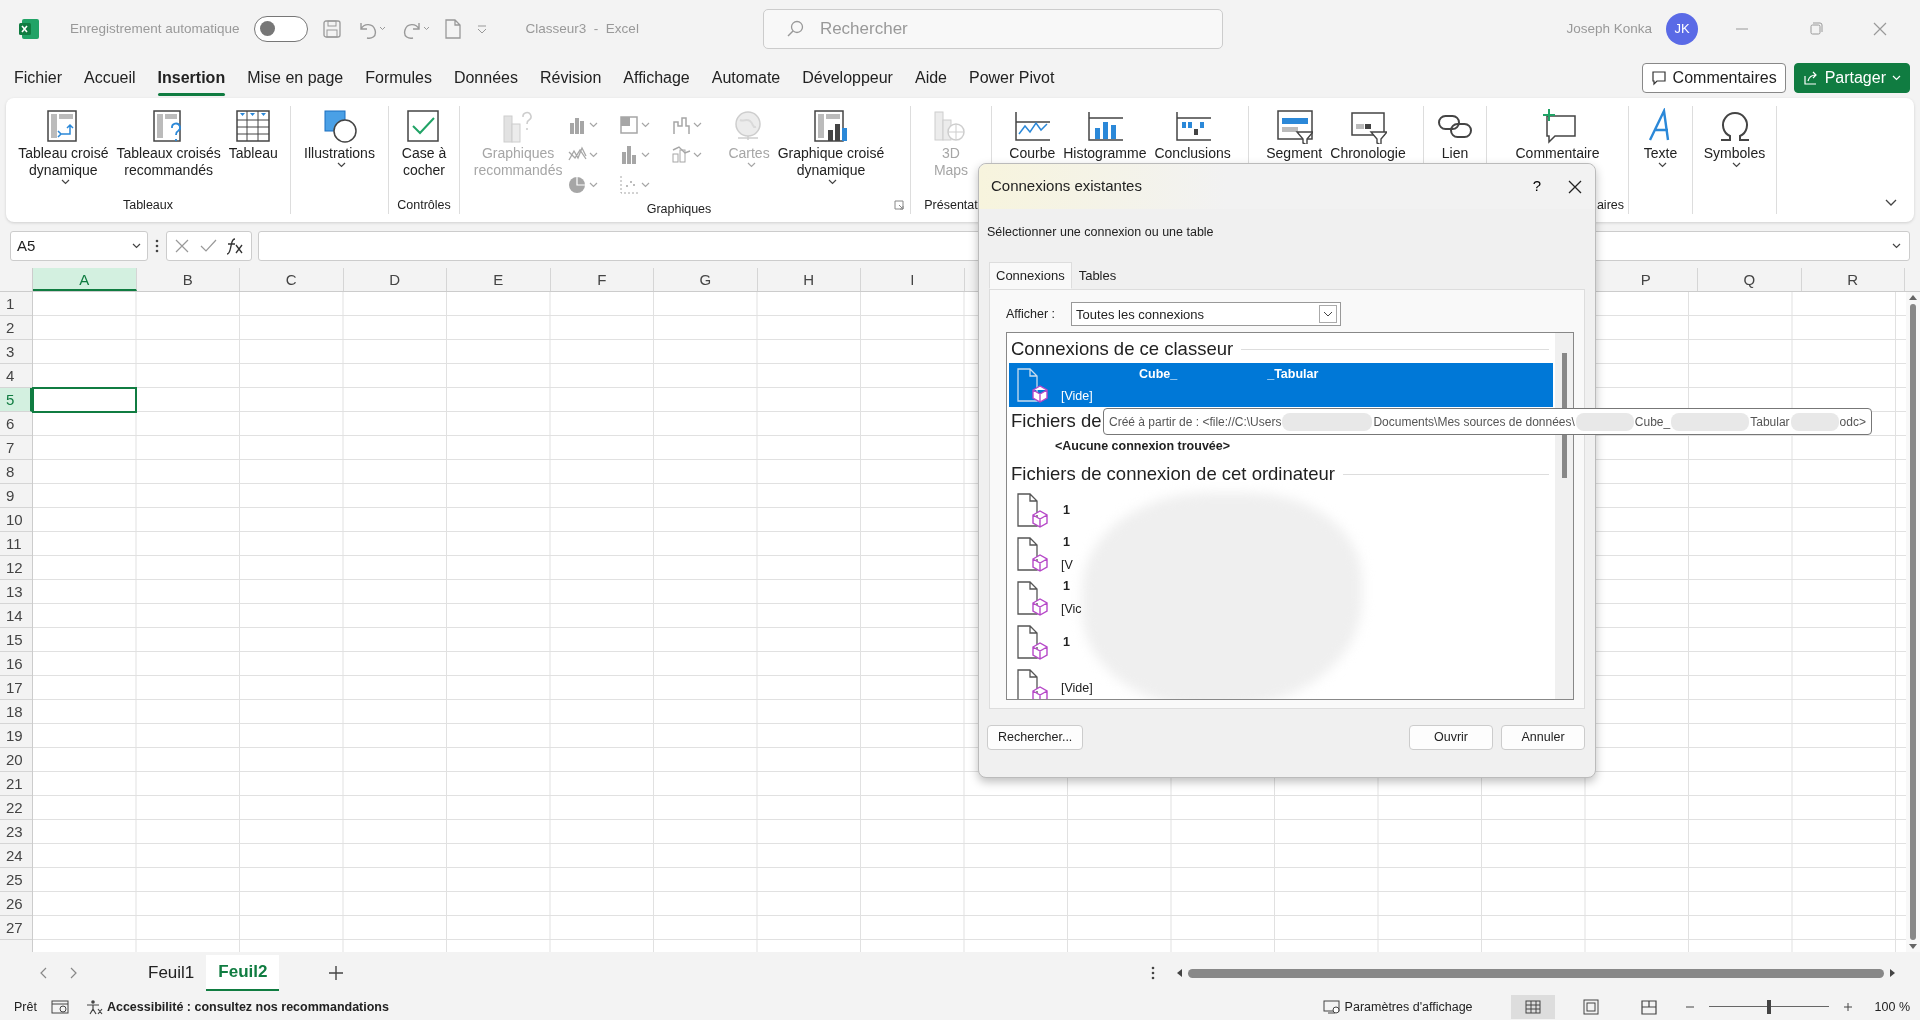 The image size is (1920, 1020). Describe the element at coordinates (1056, 421) in the screenshot. I see `section-heading: Fichiers de` at that location.